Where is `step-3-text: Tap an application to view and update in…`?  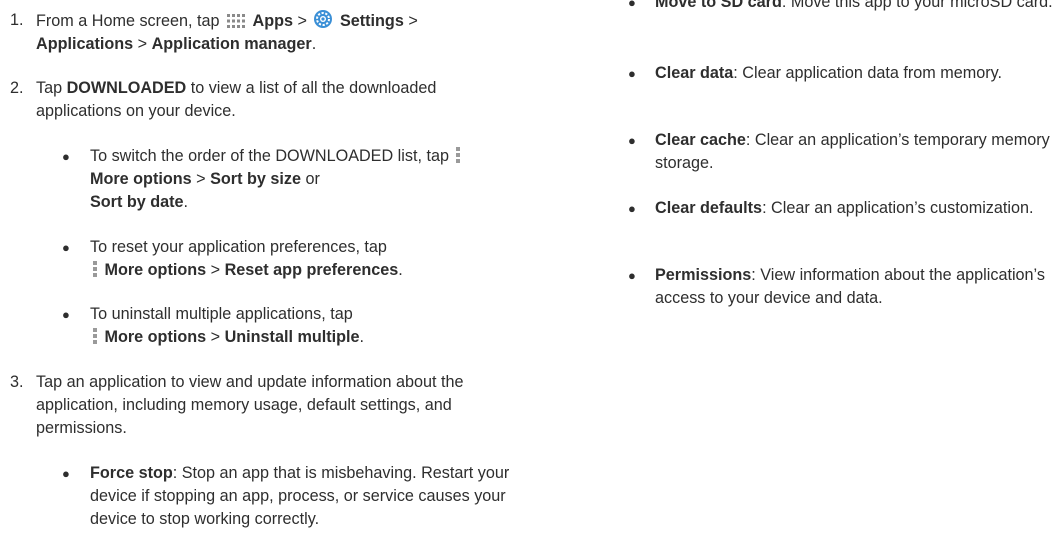 step-3-text: Tap an application to view and update in… is located at coordinates (250, 405).